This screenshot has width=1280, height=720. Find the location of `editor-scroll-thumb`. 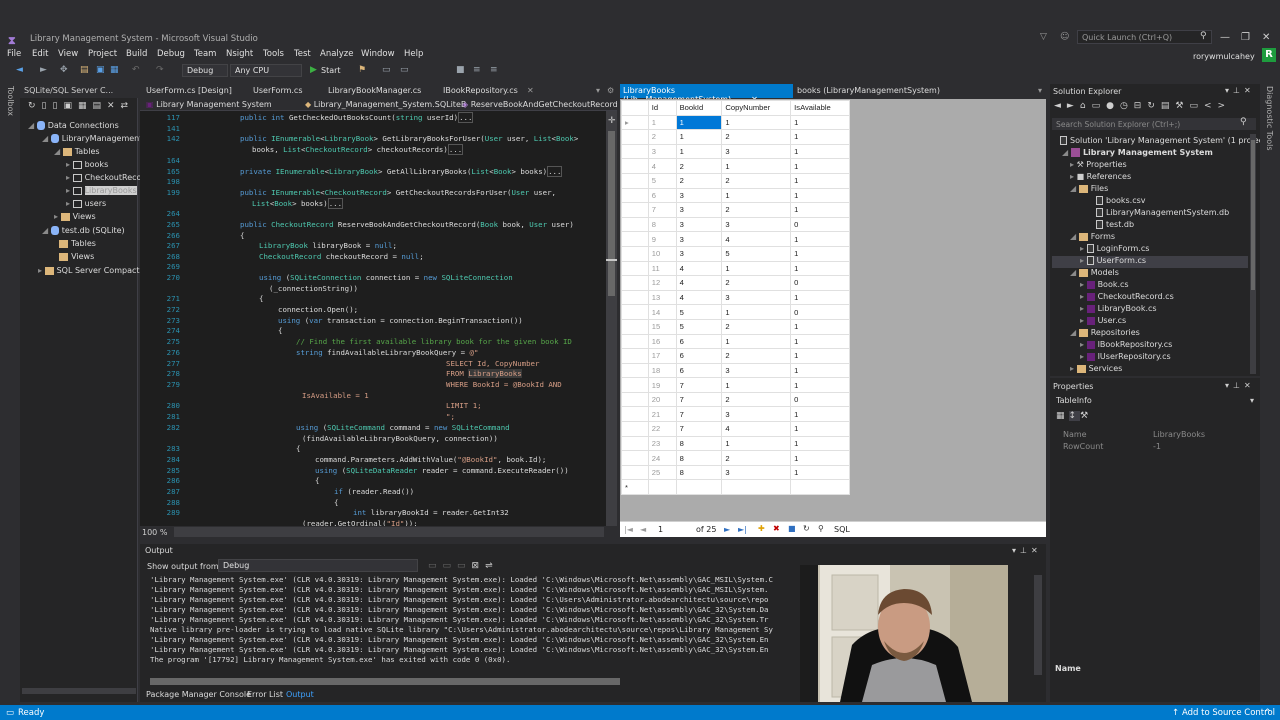

editor-scroll-thumb is located at coordinates (611, 213).